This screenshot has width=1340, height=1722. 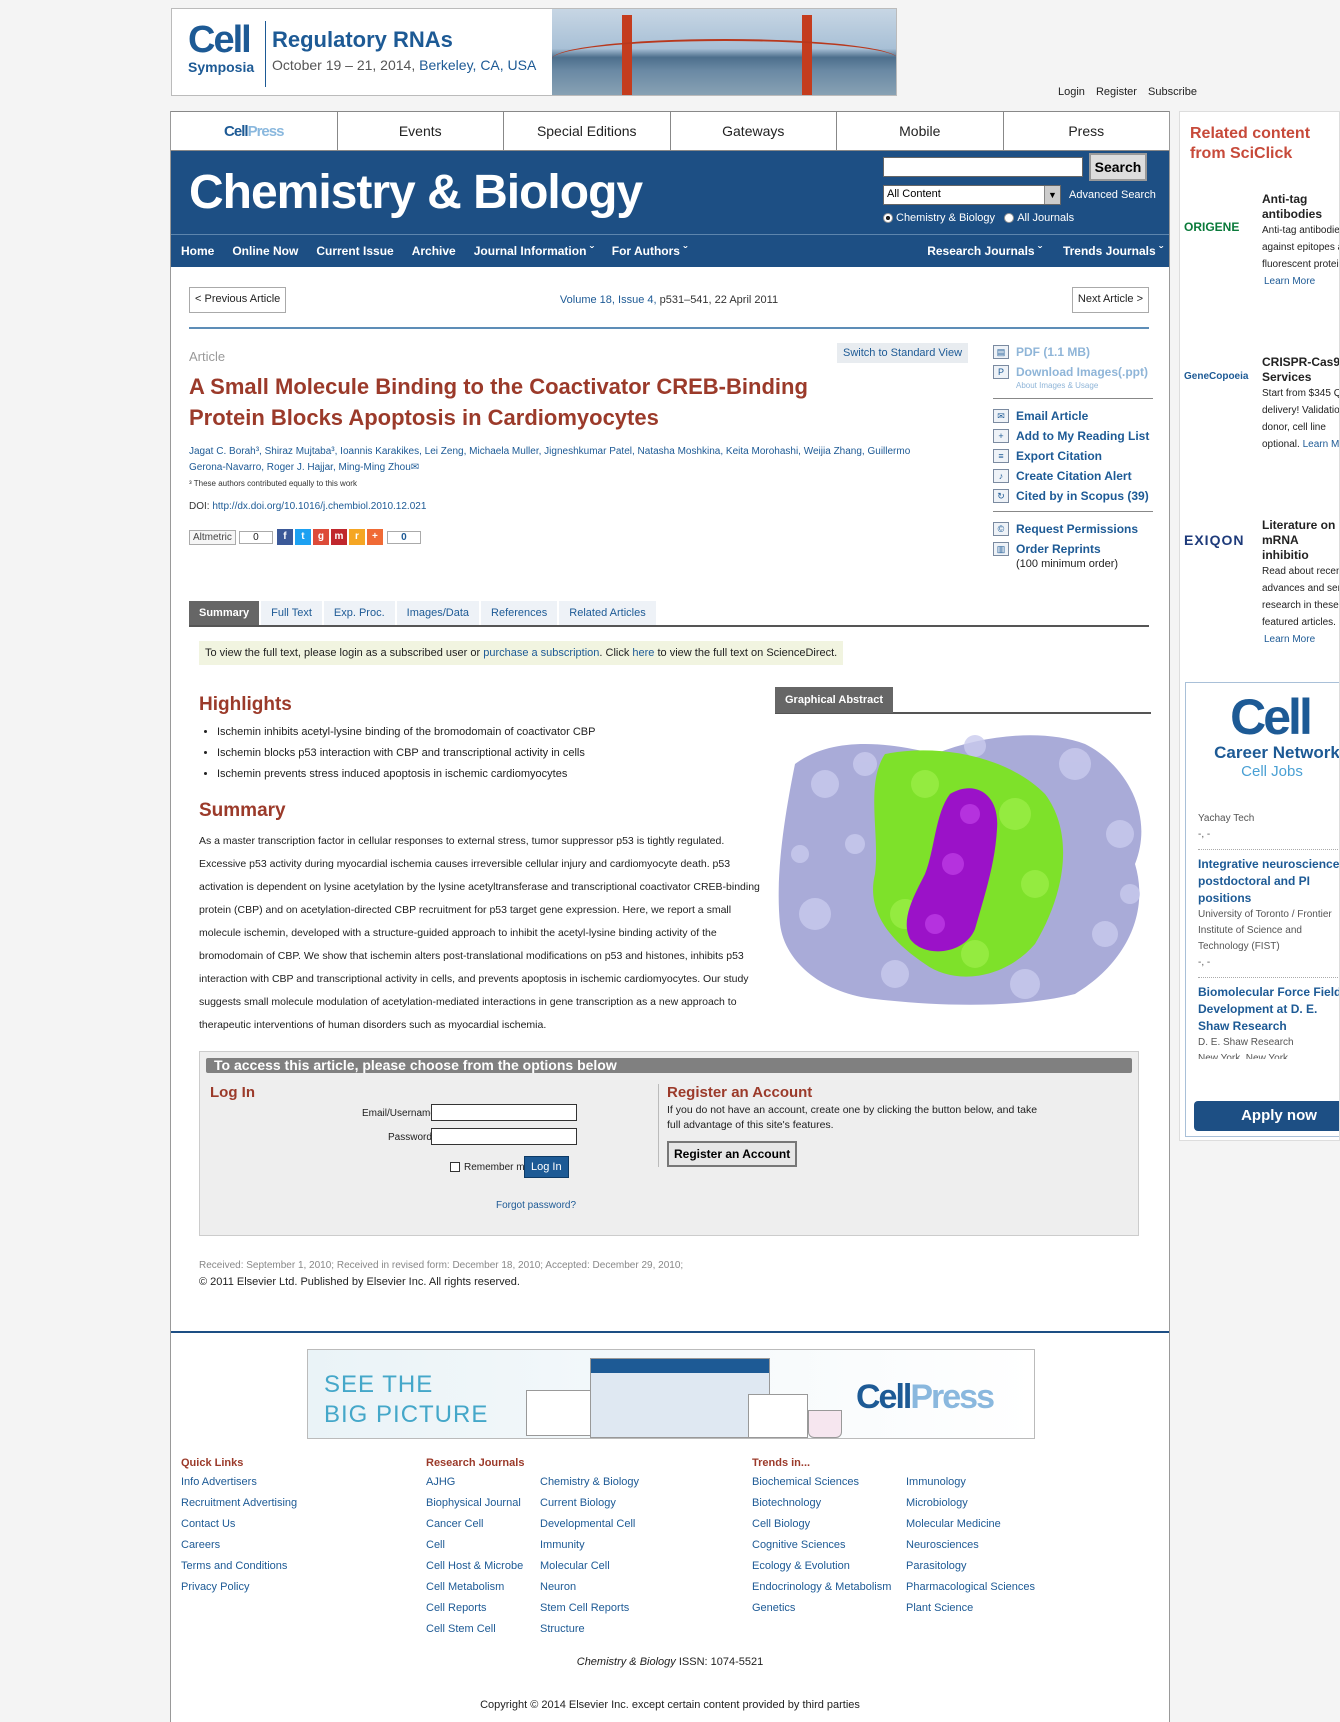 What do you see at coordinates (1172, 92) in the screenshot?
I see `subscribe-link: Subscribe` at bounding box center [1172, 92].